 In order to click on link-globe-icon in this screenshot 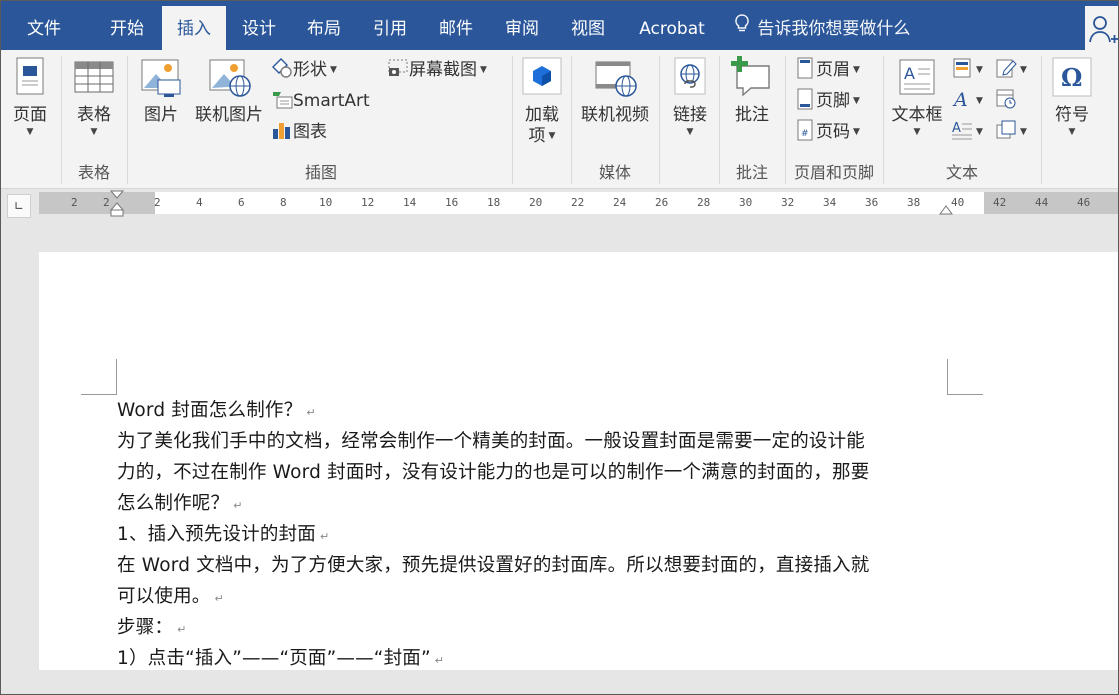, I will do `click(690, 77)`.